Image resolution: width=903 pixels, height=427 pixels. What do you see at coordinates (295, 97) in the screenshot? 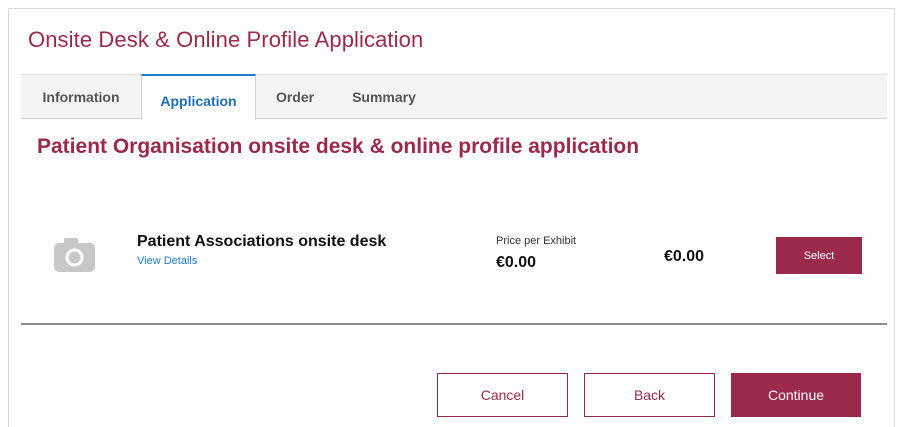
I see `tab-order: Order` at bounding box center [295, 97].